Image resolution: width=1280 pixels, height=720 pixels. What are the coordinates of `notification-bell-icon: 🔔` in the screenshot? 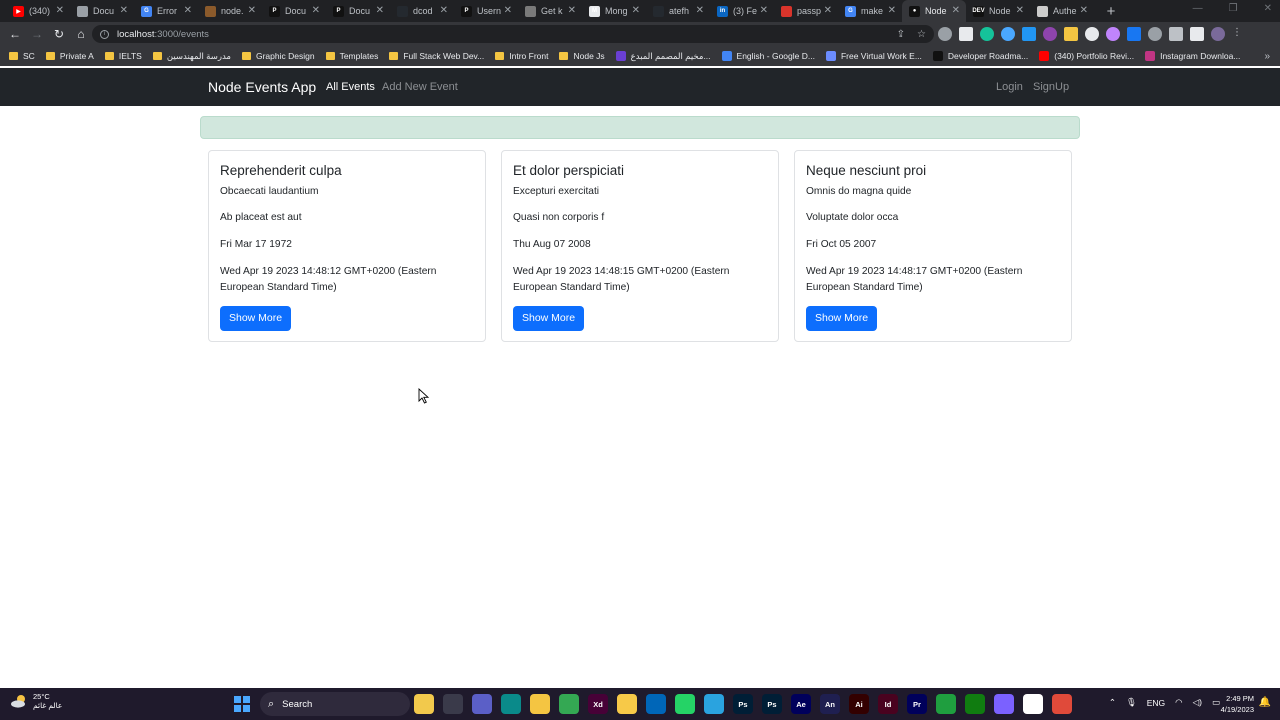 It's located at (1265, 702).